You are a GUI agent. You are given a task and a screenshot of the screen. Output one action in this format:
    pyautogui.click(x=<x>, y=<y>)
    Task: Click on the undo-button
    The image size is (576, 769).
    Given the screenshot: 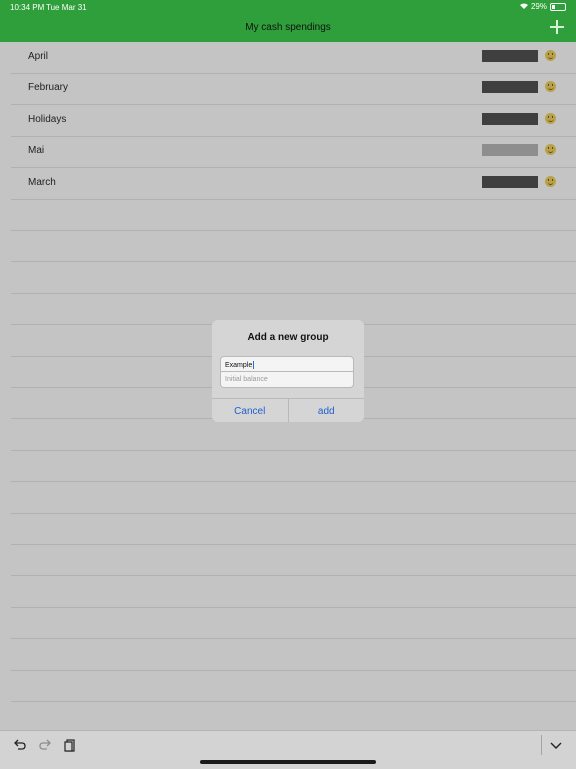 What is the action you would take?
    pyautogui.click(x=20, y=745)
    